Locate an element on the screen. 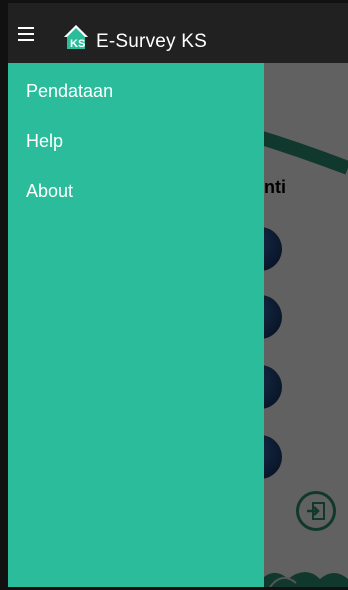  house-ks-logo-icon: KS is located at coordinates (76, 37).